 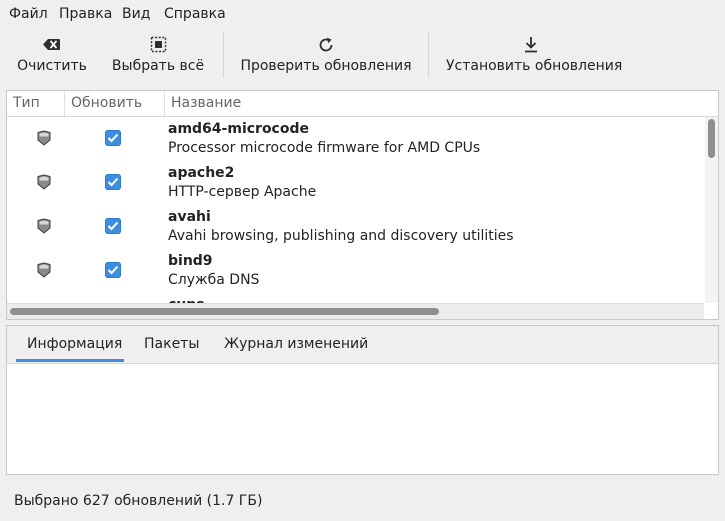 What do you see at coordinates (224, 311) in the screenshot?
I see `horizontal-scrollbar-thumb` at bounding box center [224, 311].